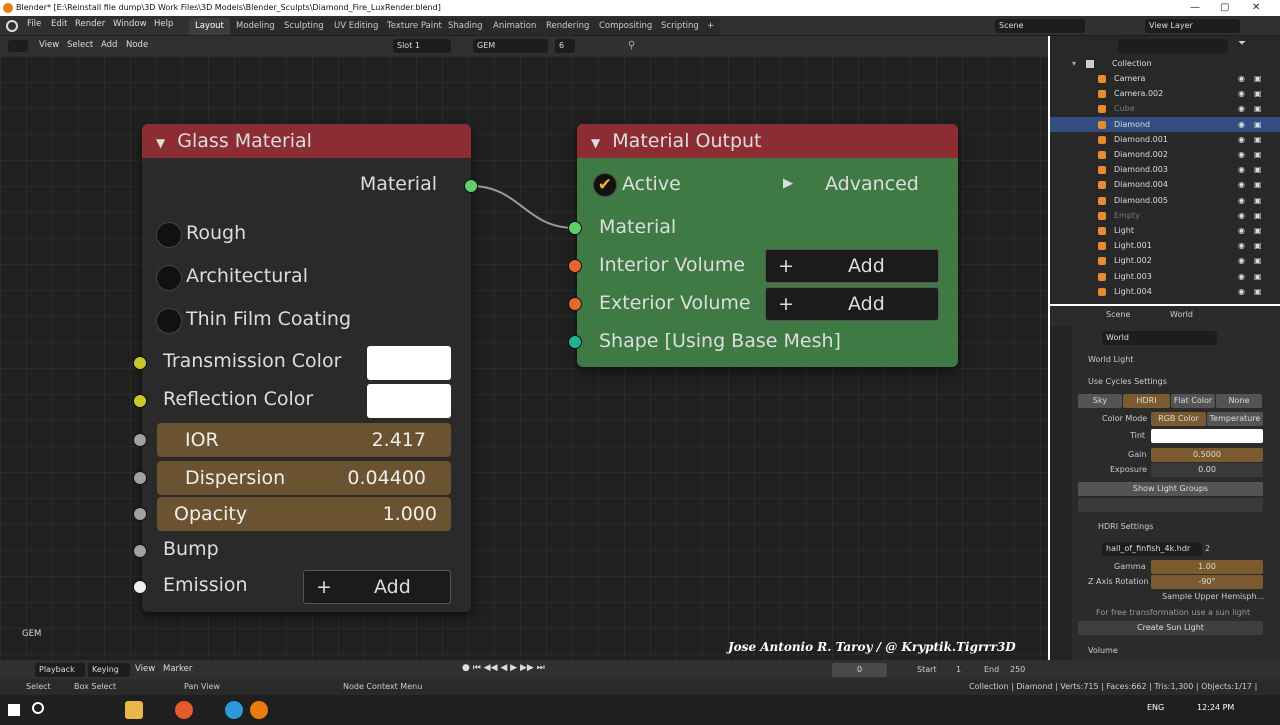 This screenshot has width=1280, height=725. I want to click on ior-slider: IOR 2.417, so click(304, 440).